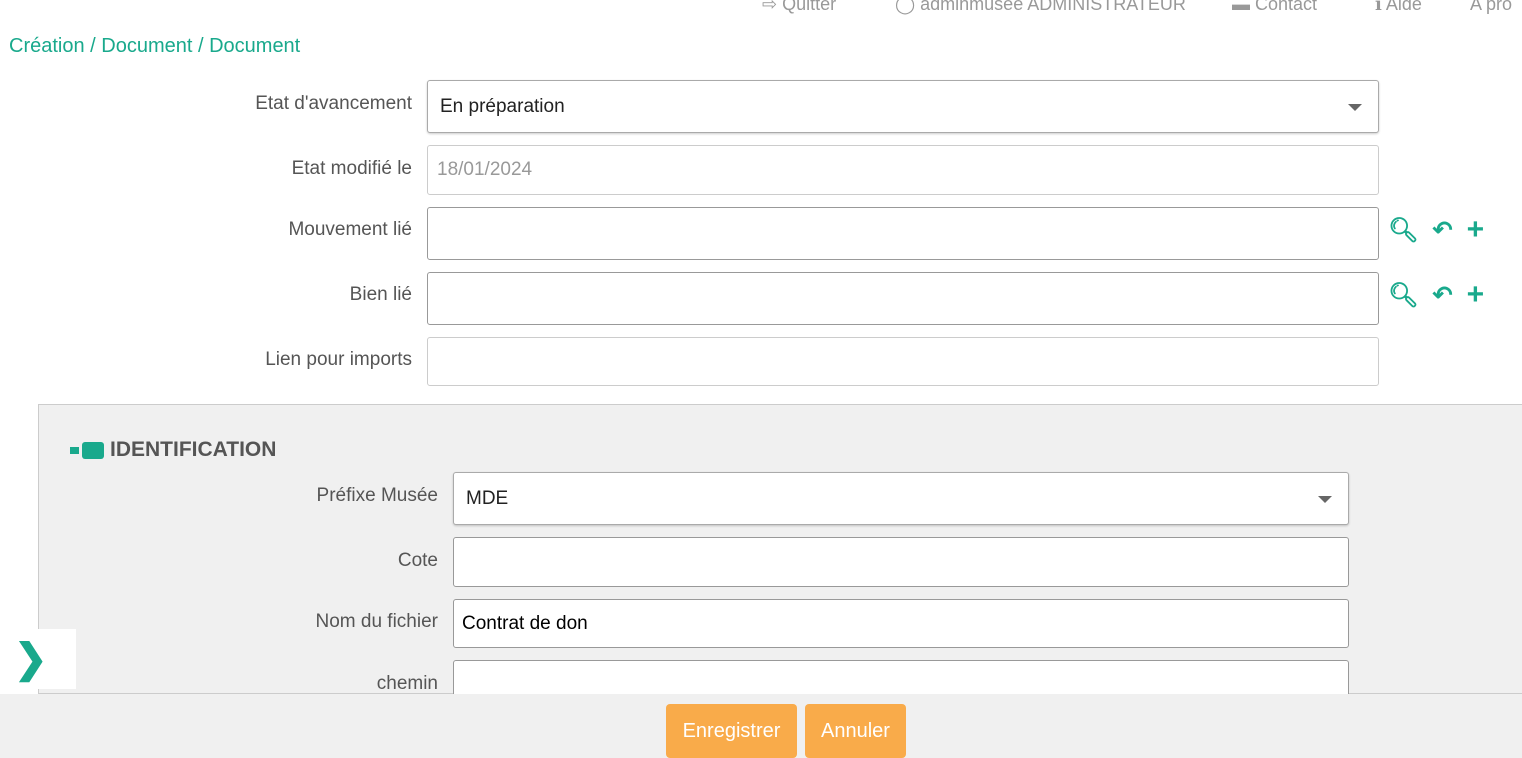 The height and width of the screenshot is (758, 1522). What do you see at coordinates (901, 498) in the screenshot?
I see `prefixe-select: MDE` at bounding box center [901, 498].